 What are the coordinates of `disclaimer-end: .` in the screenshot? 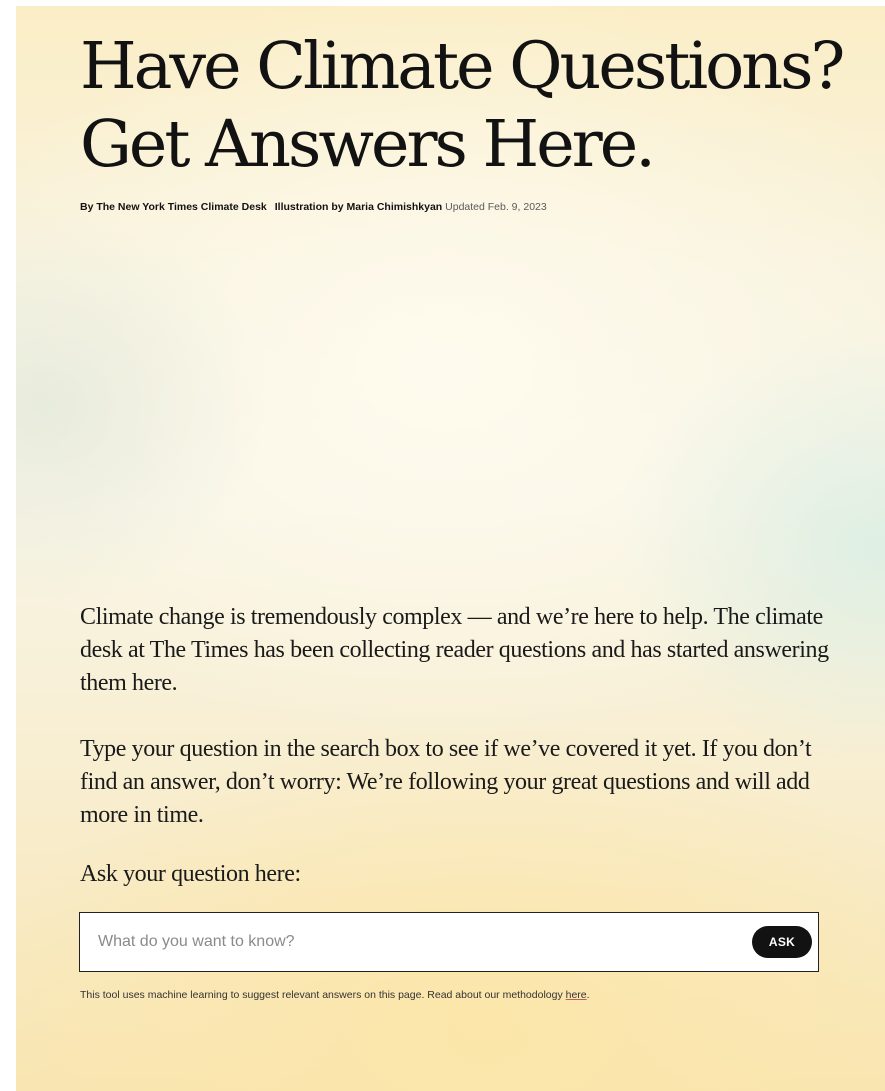 It's located at (588, 995).